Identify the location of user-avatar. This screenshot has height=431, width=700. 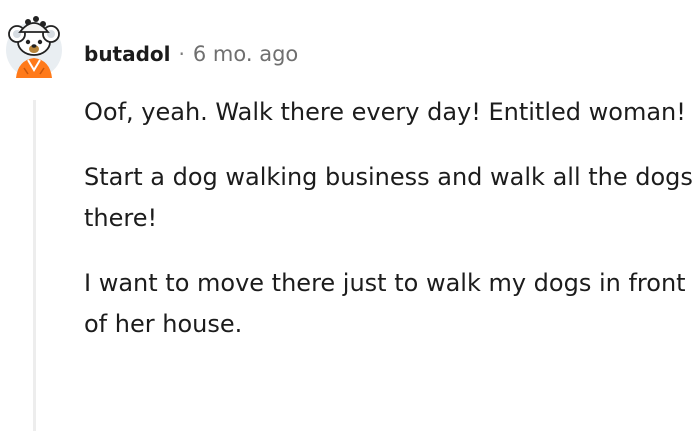
(34, 44).